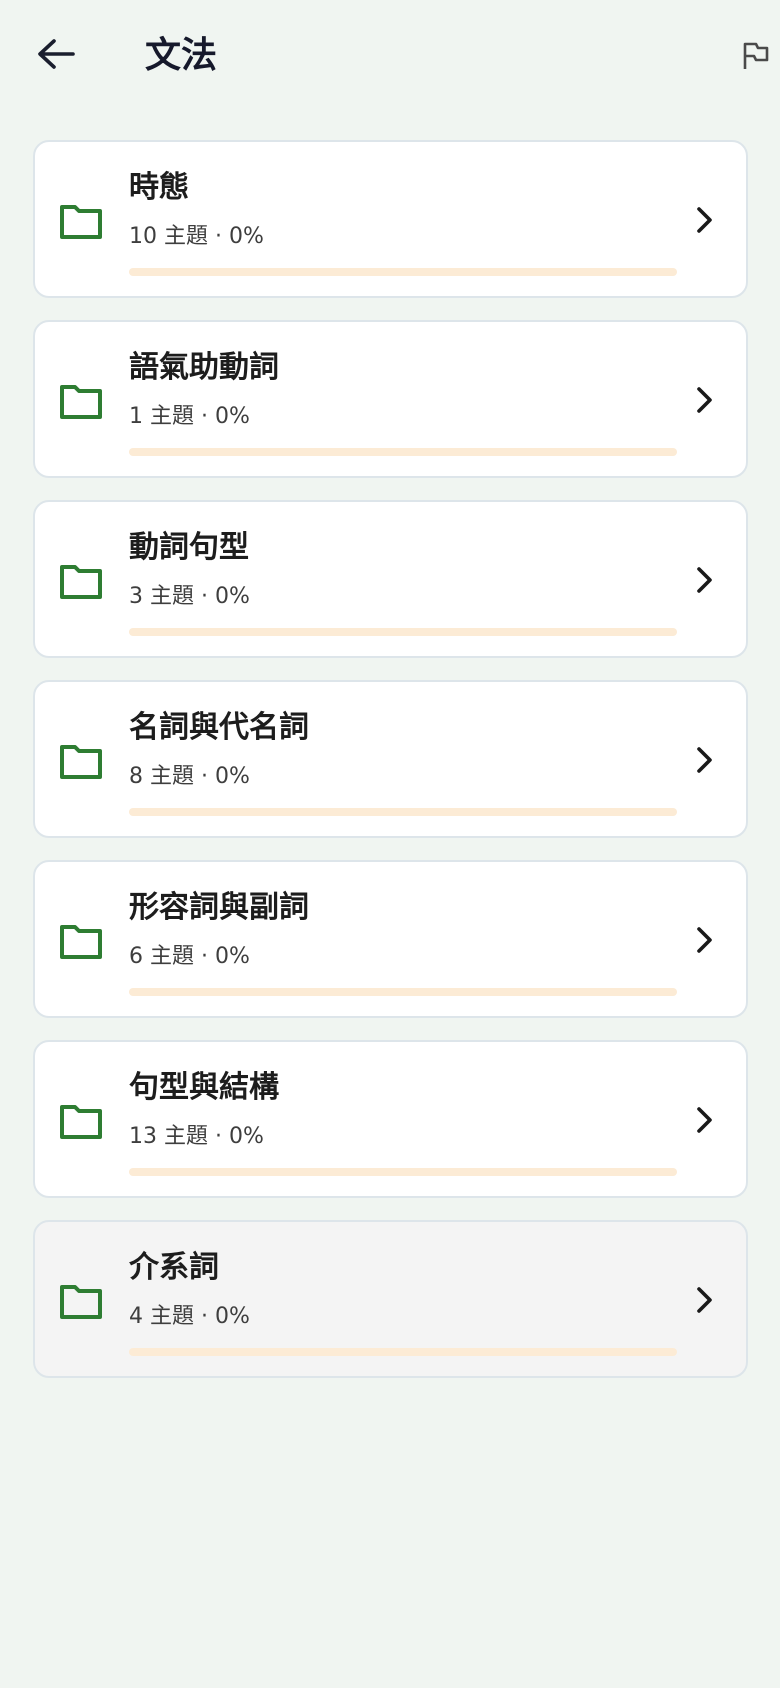  Describe the element at coordinates (390, 58) in the screenshot. I see `app-header: 文法` at that location.